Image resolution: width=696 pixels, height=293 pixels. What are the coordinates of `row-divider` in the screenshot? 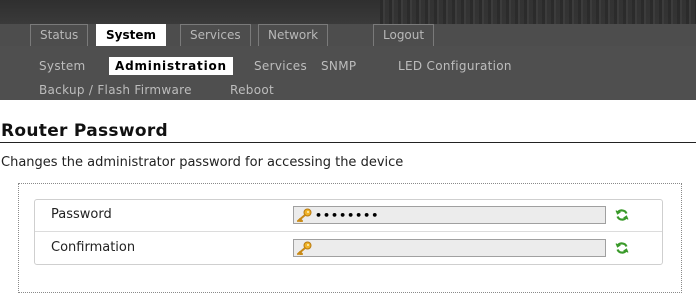 It's located at (348, 231).